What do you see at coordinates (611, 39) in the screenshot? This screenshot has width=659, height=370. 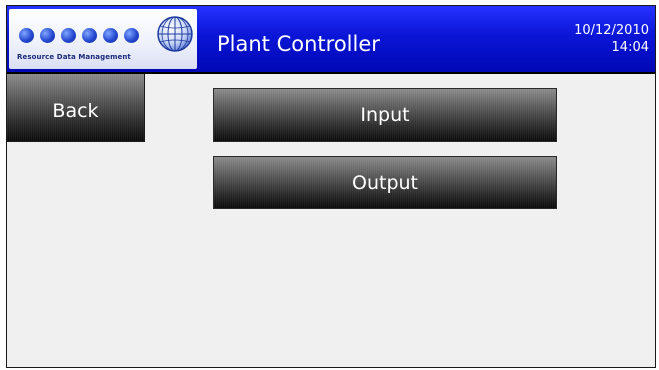 I see `datetime-display: 10/12/2010 14:04` at bounding box center [611, 39].